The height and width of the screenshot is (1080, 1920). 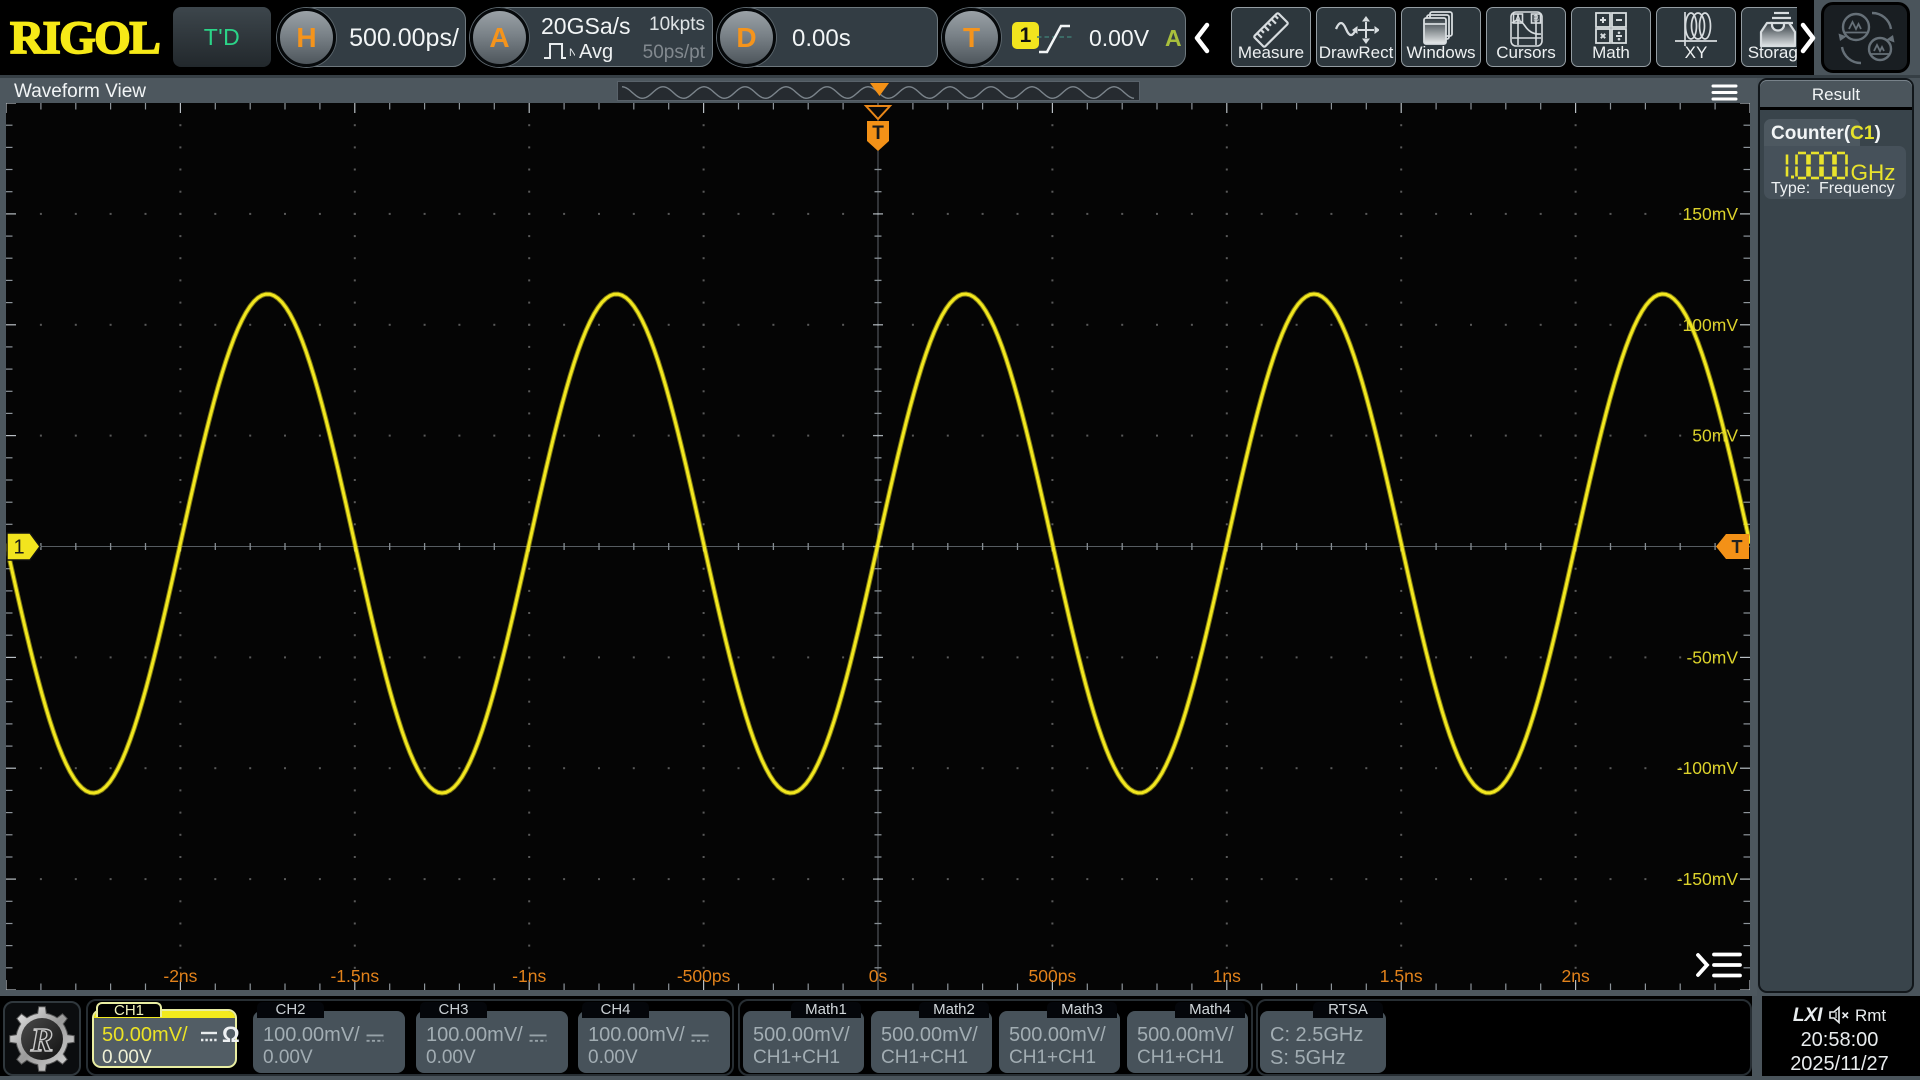 I want to click on svg-text: 100mV, so click(x=1711, y=325).